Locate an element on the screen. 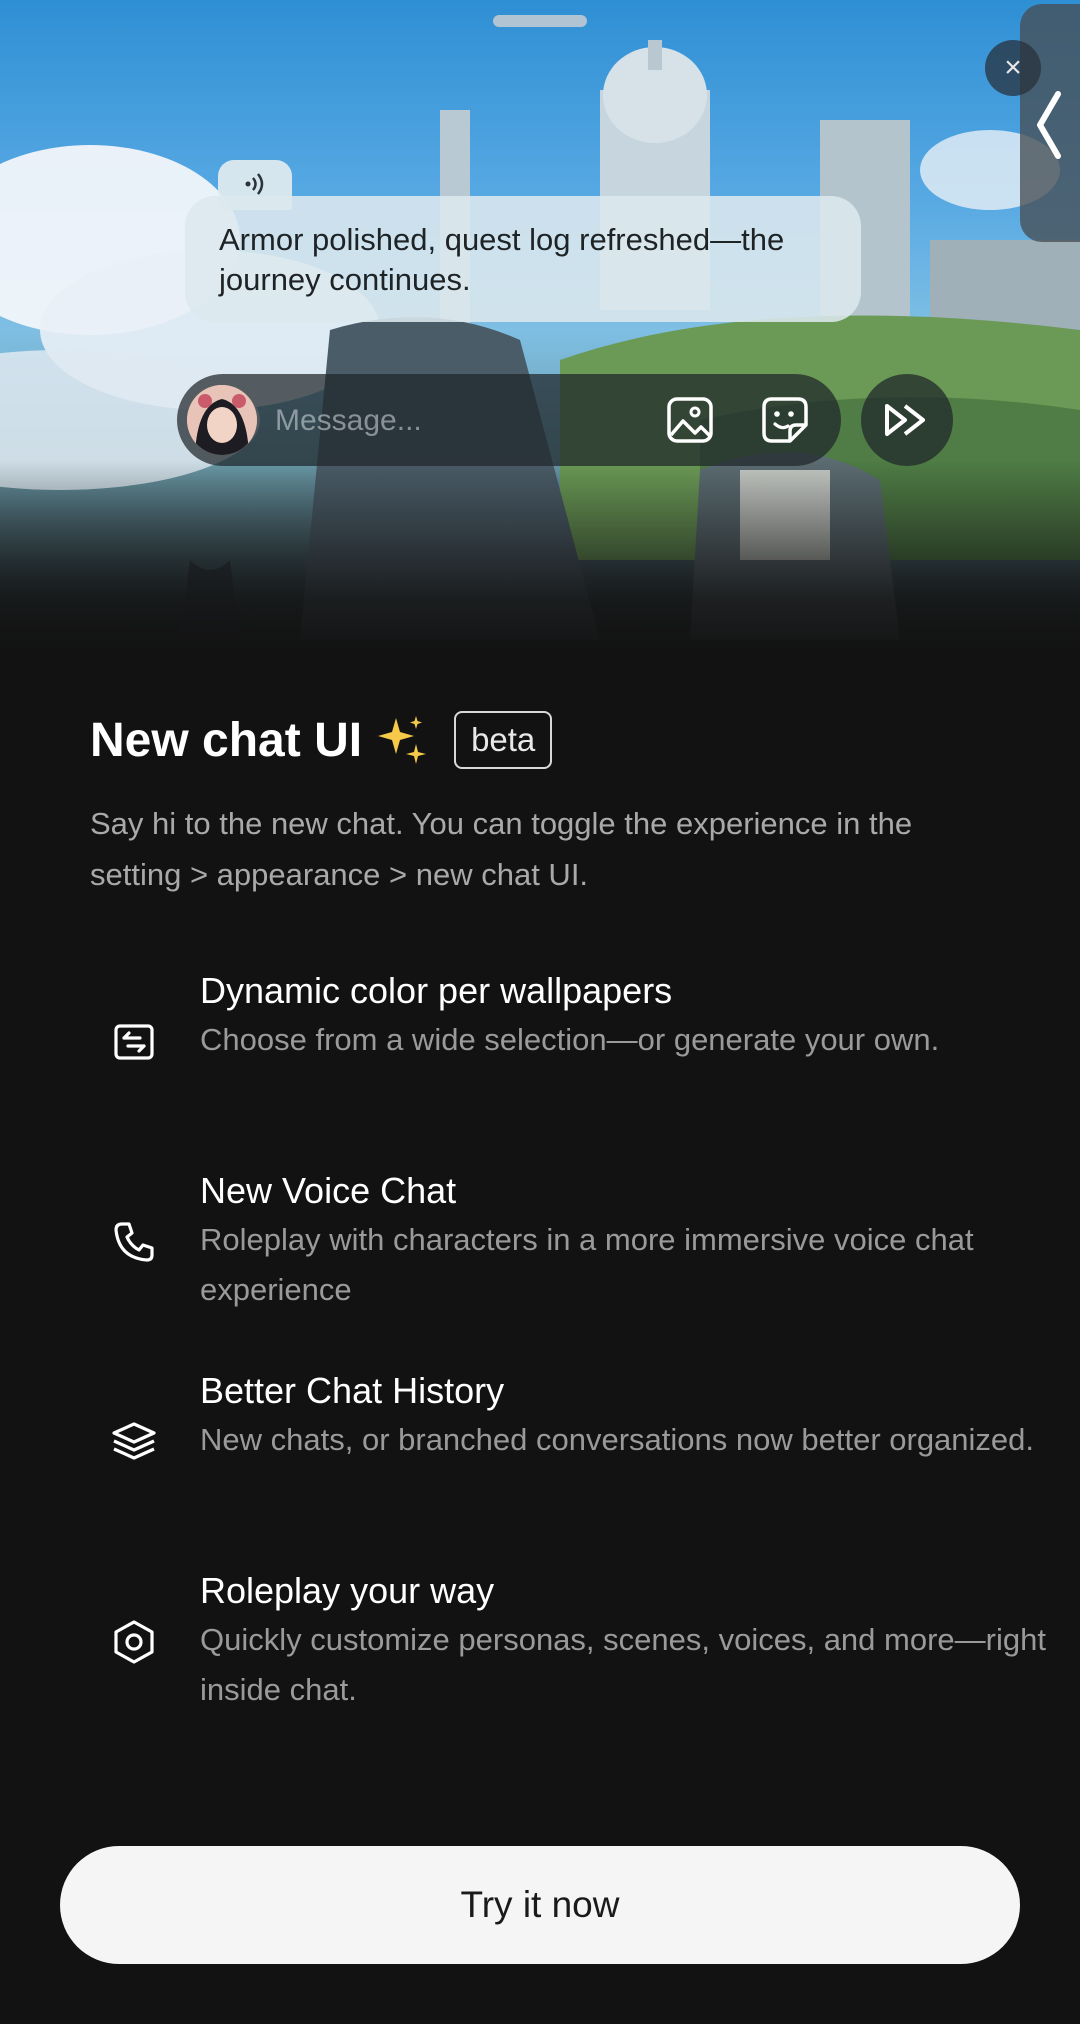  sparkles-icon is located at coordinates (402, 740).